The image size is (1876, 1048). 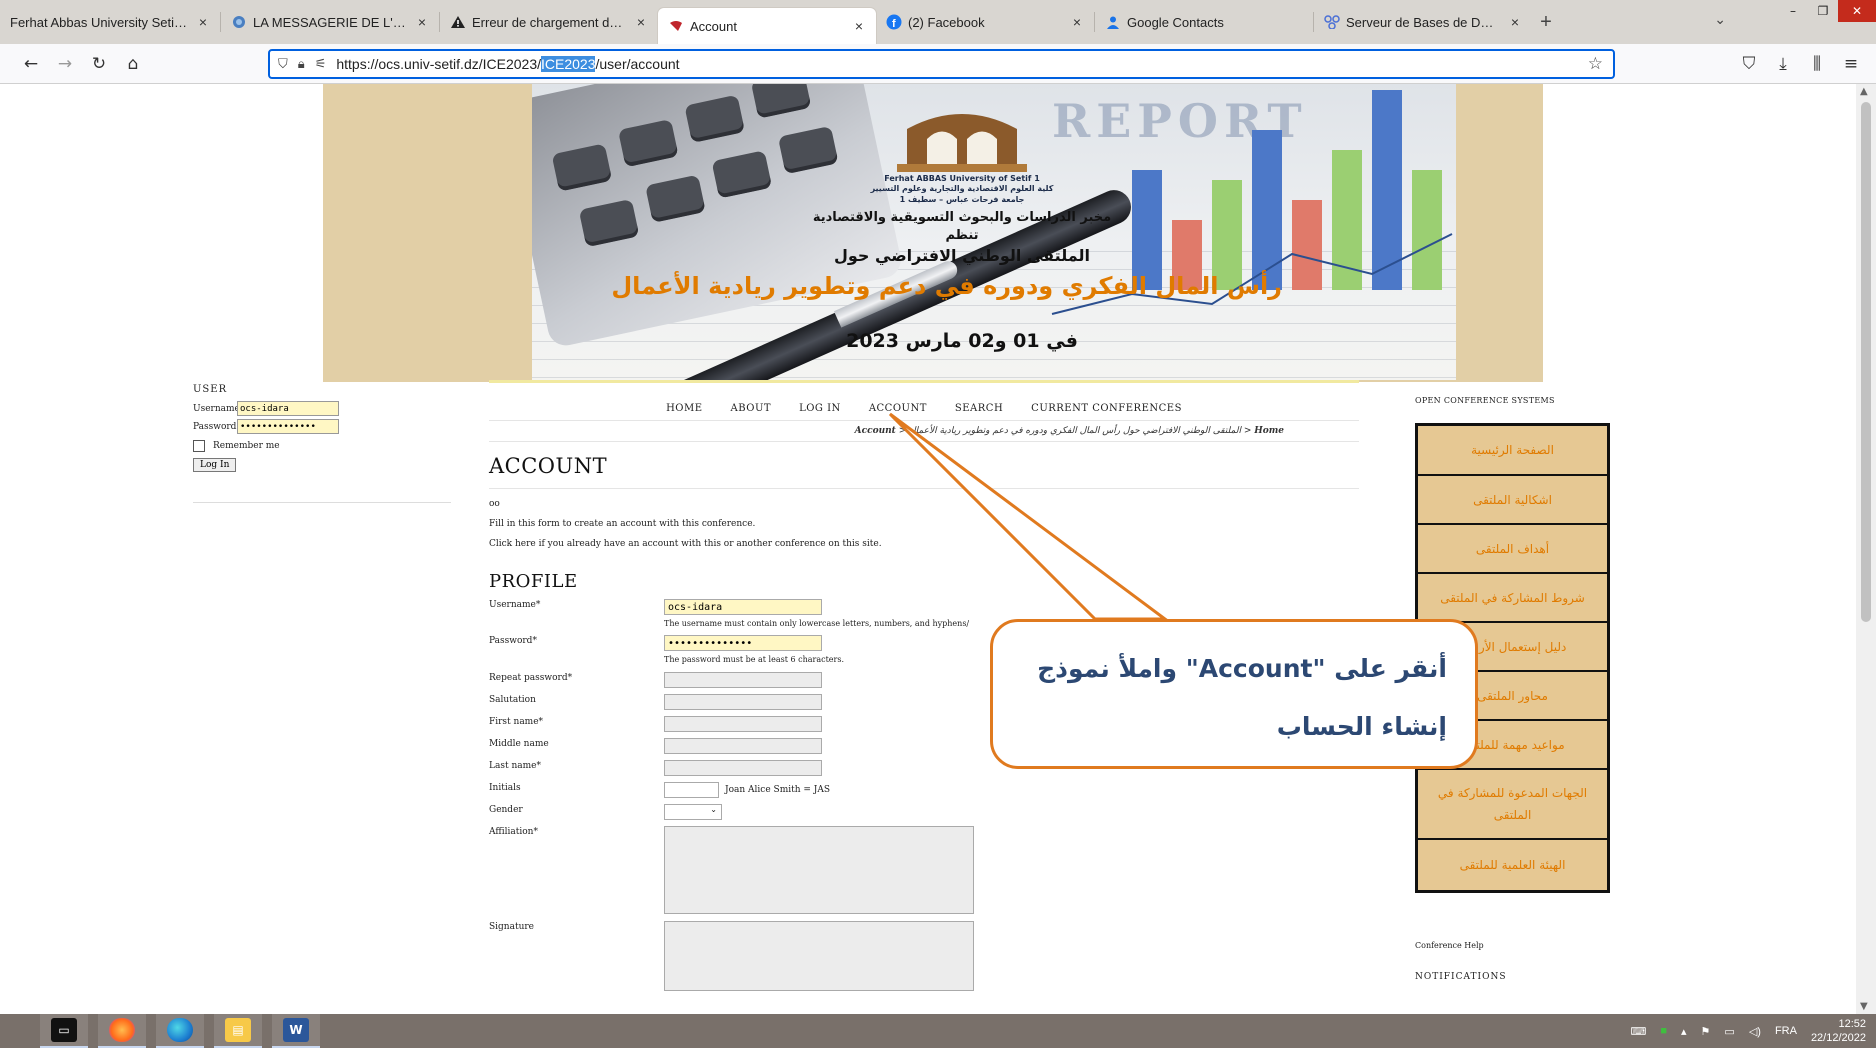 What do you see at coordinates (1823, 11) in the screenshot?
I see `restore-icon: ❐` at bounding box center [1823, 11].